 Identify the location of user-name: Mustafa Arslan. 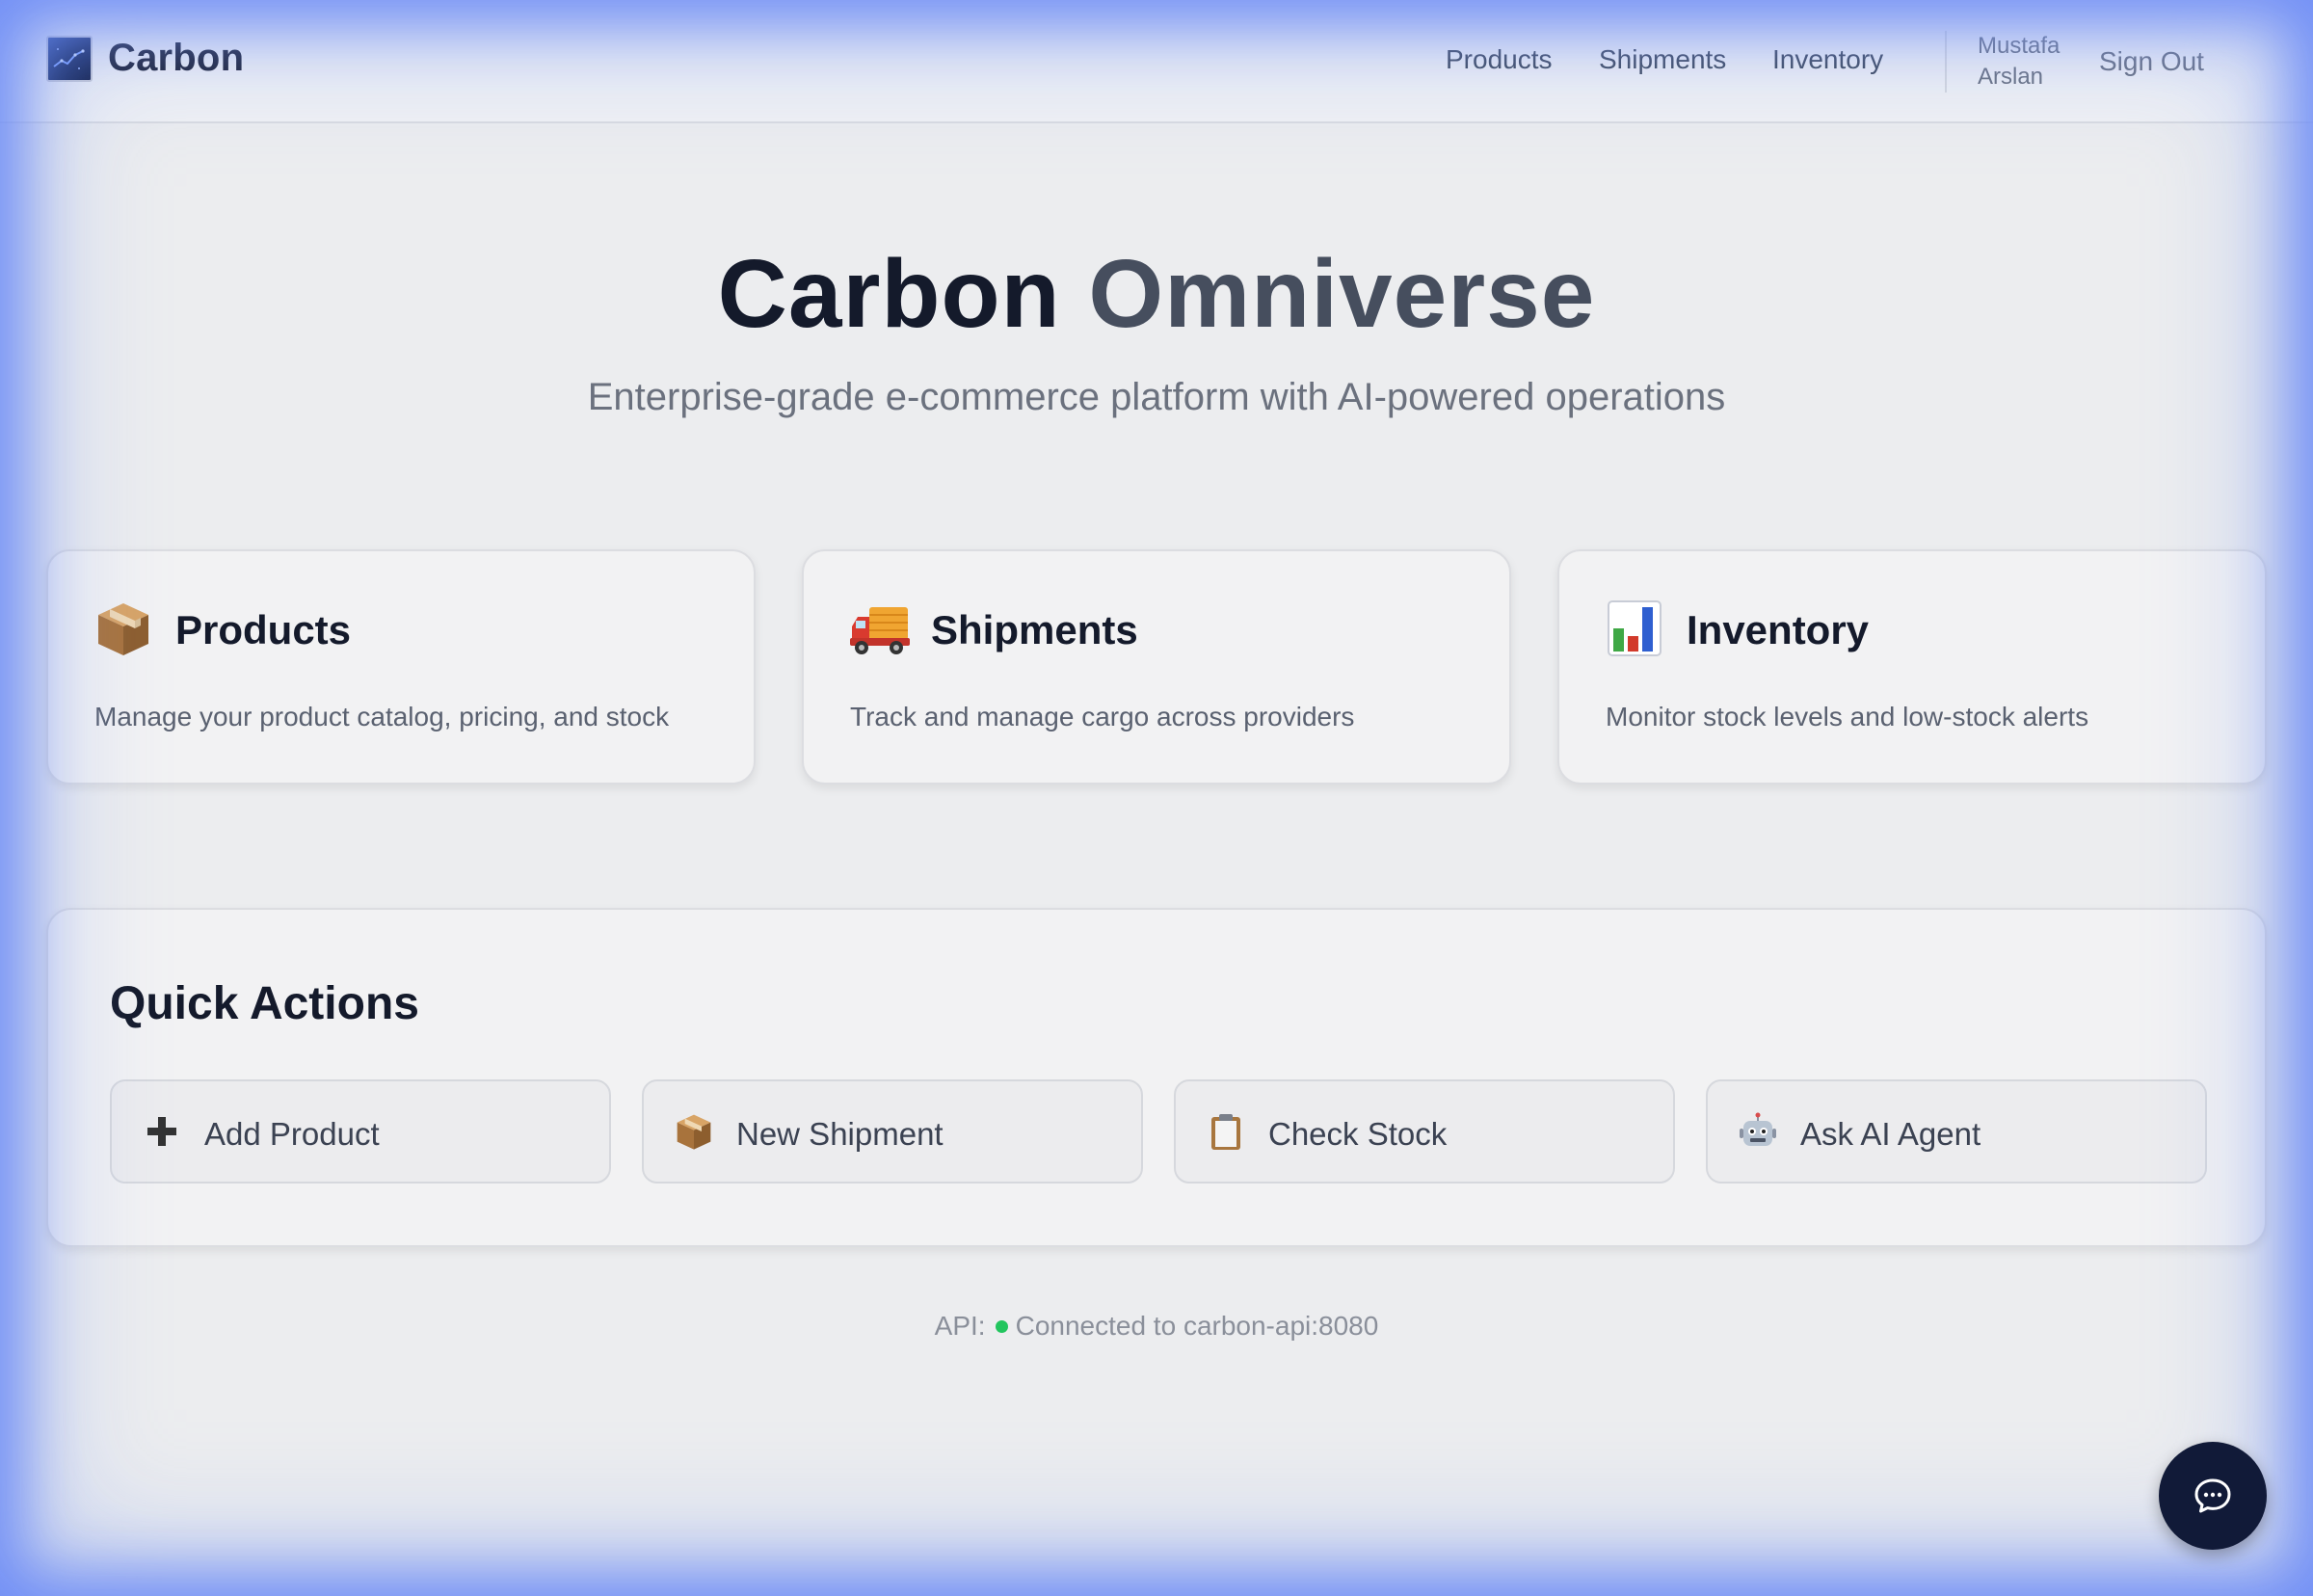
(2026, 62).